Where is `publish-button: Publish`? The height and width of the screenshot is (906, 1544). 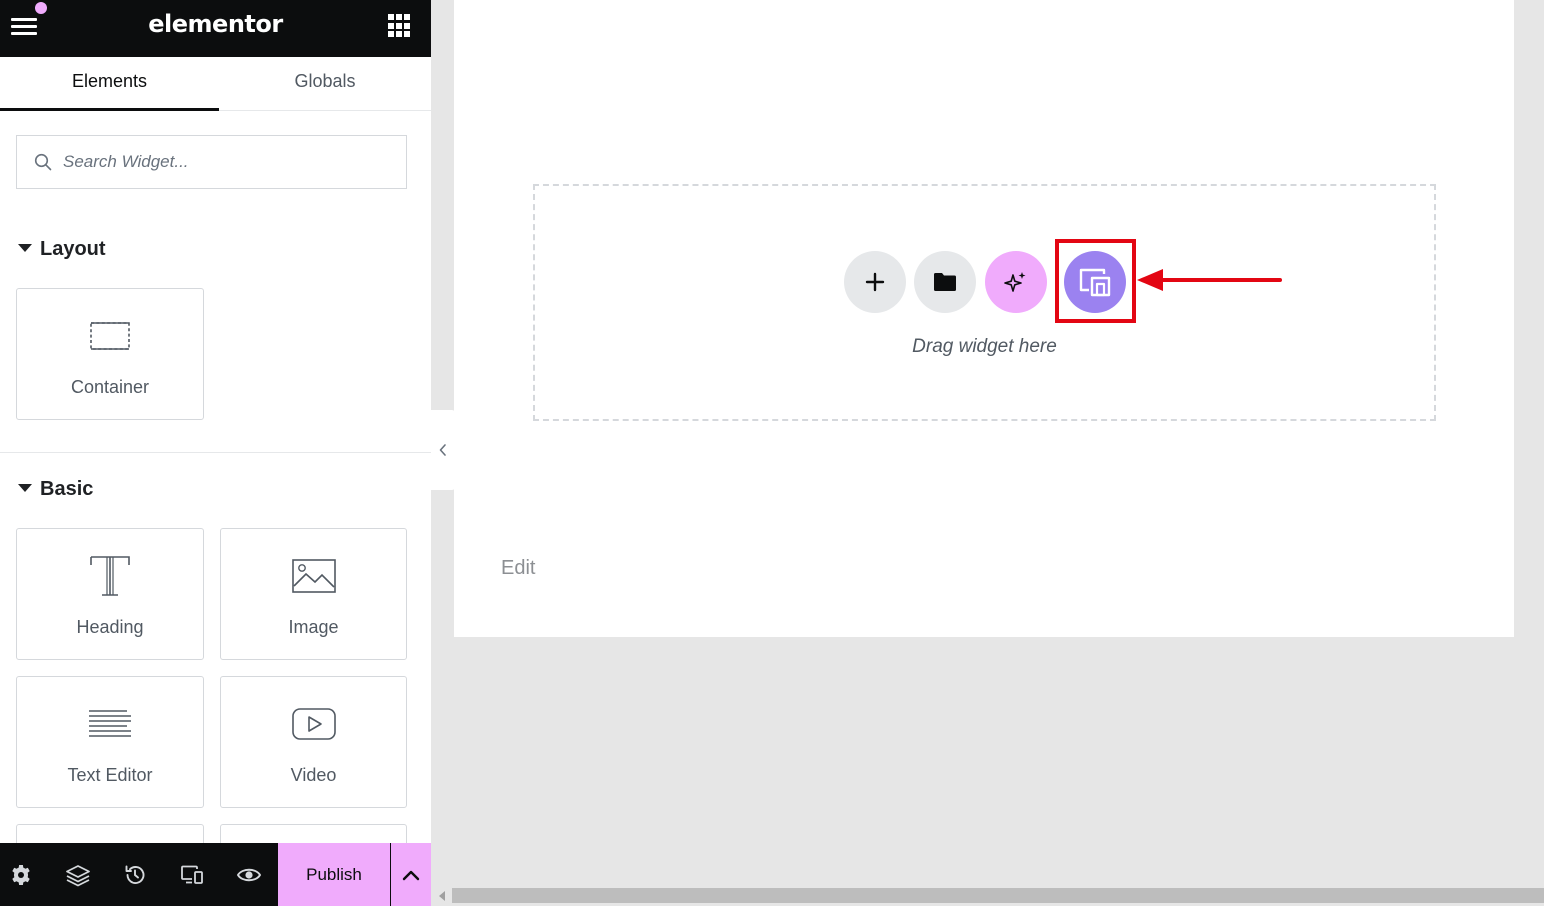
publish-button: Publish is located at coordinates (334, 874).